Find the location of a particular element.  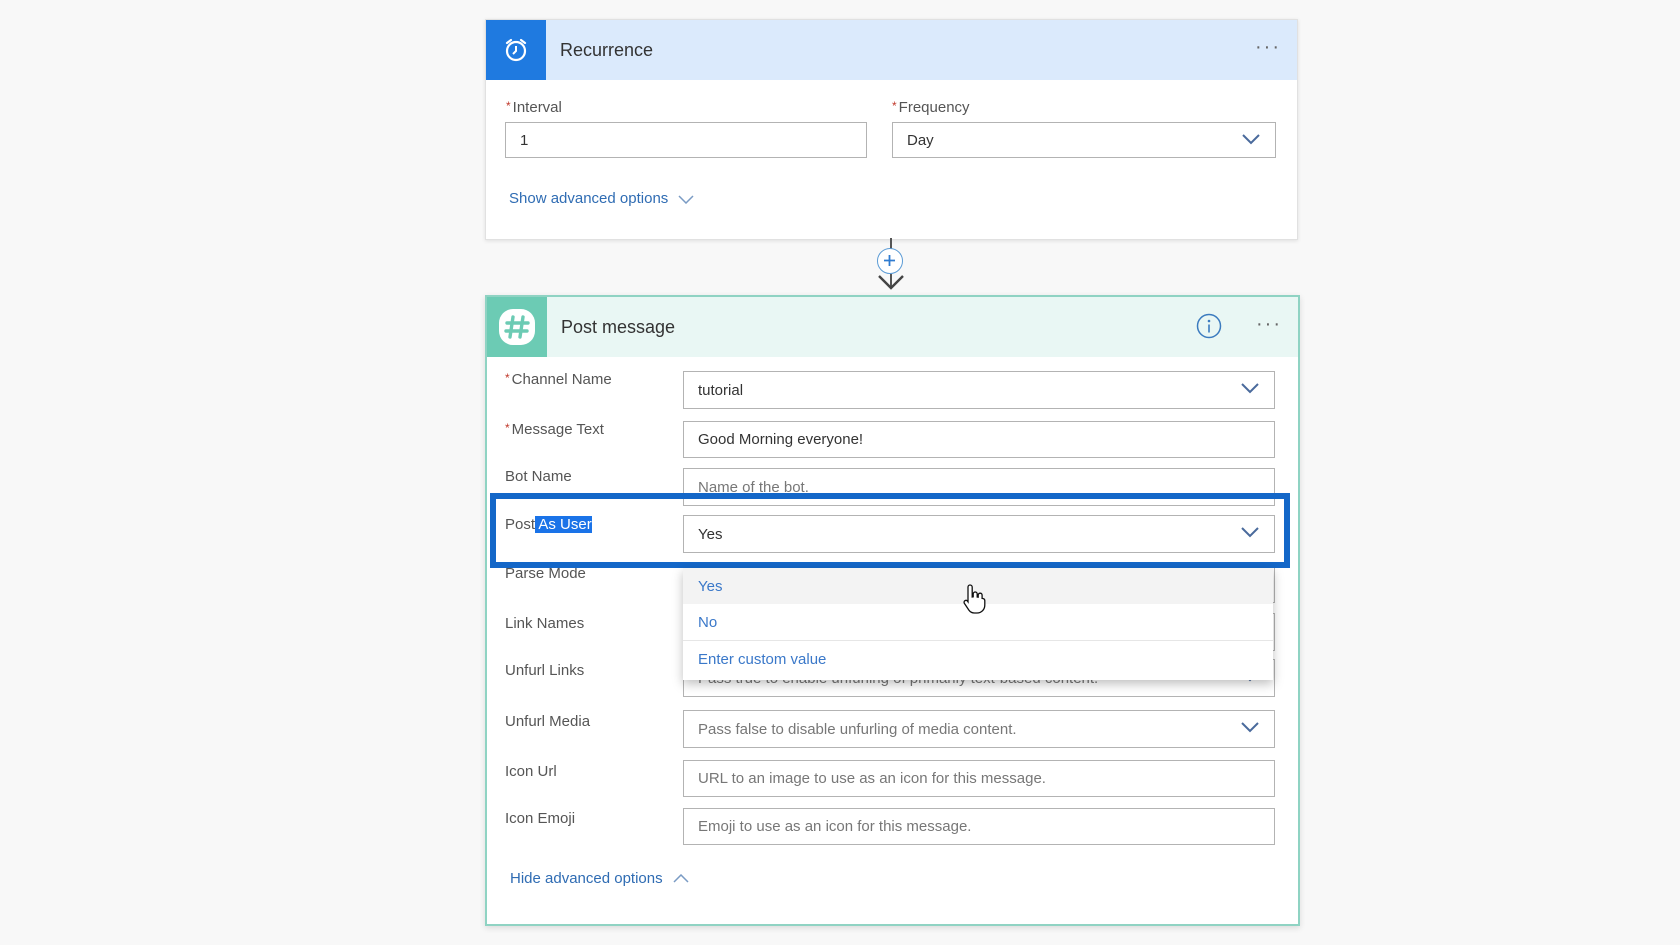

icon-url-label: Icon Url is located at coordinates (531, 771).